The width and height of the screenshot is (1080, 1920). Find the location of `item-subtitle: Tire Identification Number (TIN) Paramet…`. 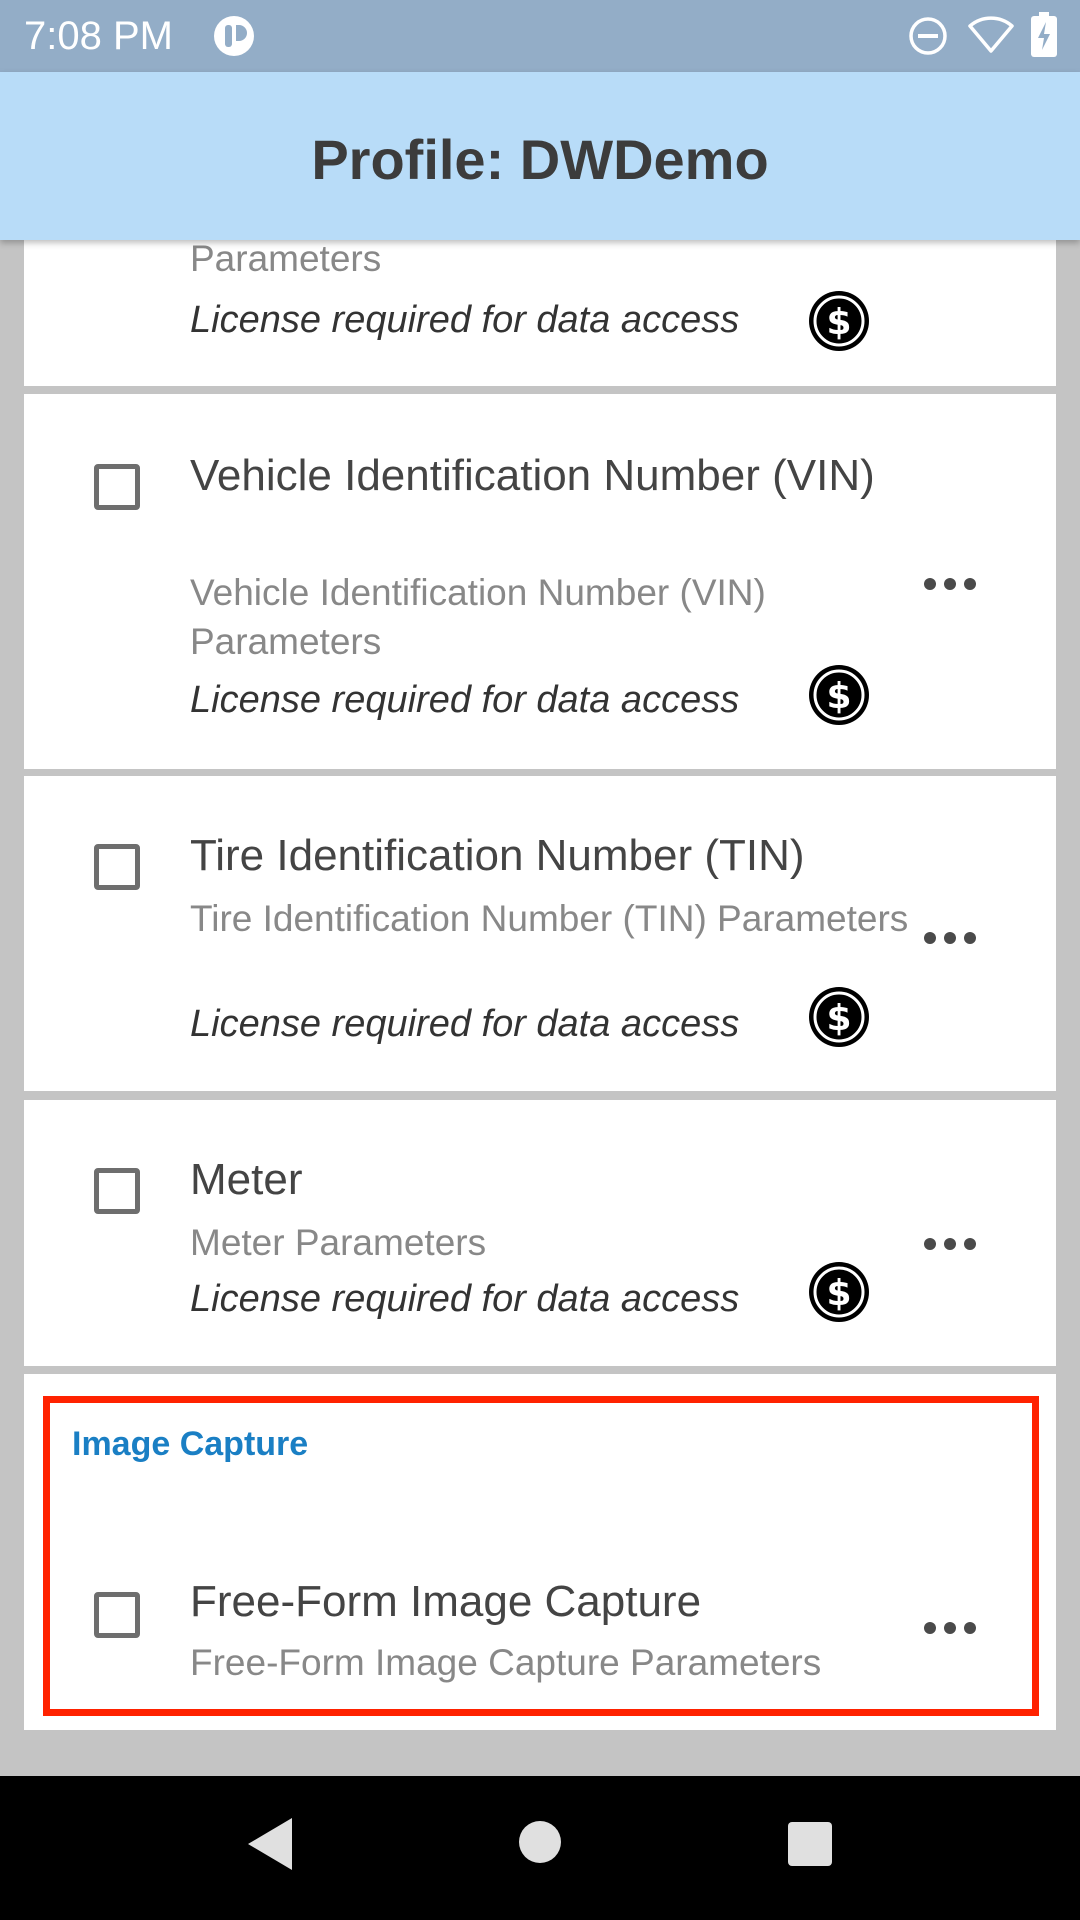

item-subtitle: Tire Identification Number (TIN) Paramet… is located at coordinates (549, 918).